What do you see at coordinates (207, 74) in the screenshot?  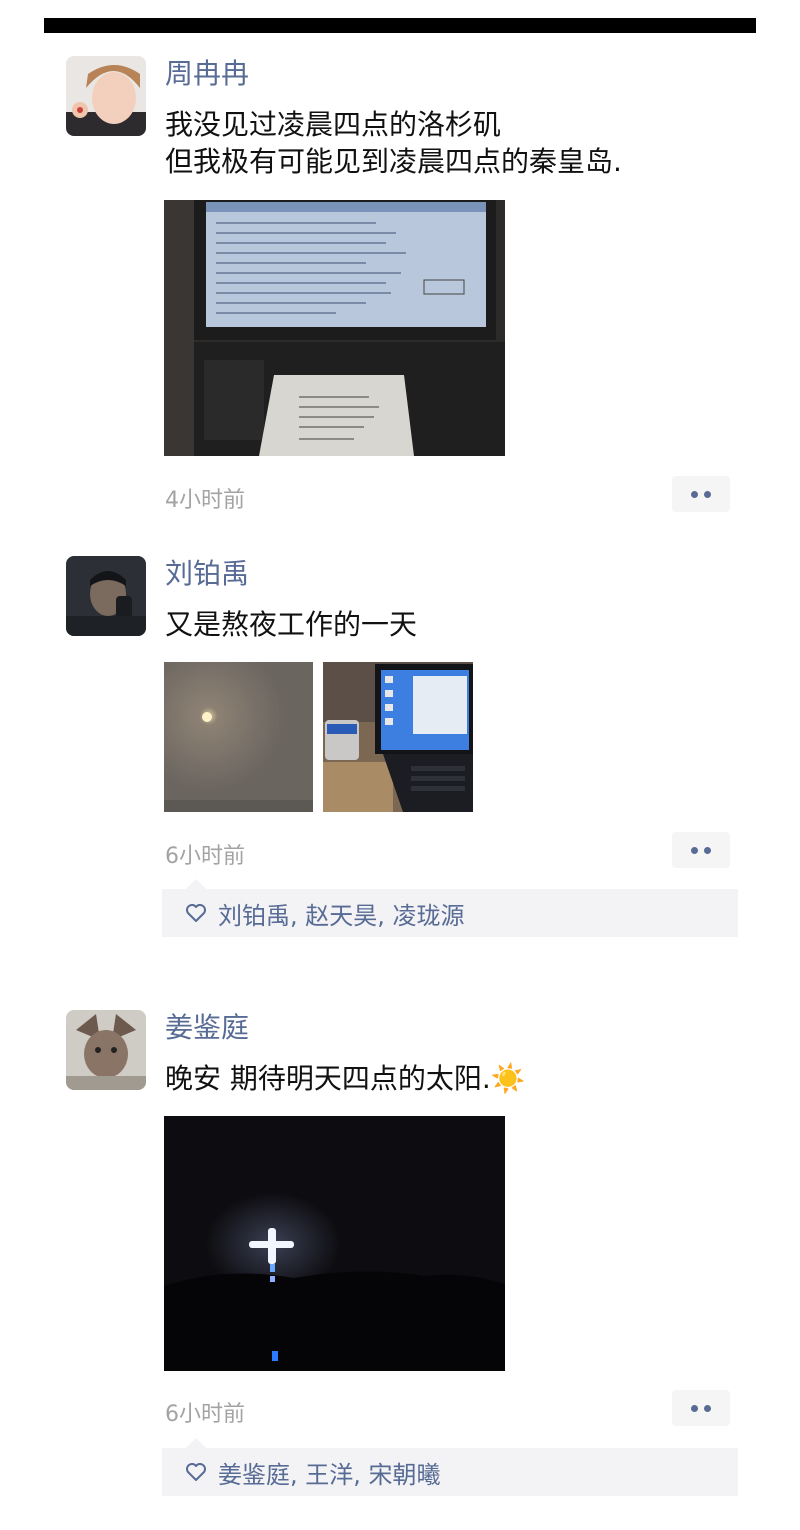 I see `post-author: 周冉冉` at bounding box center [207, 74].